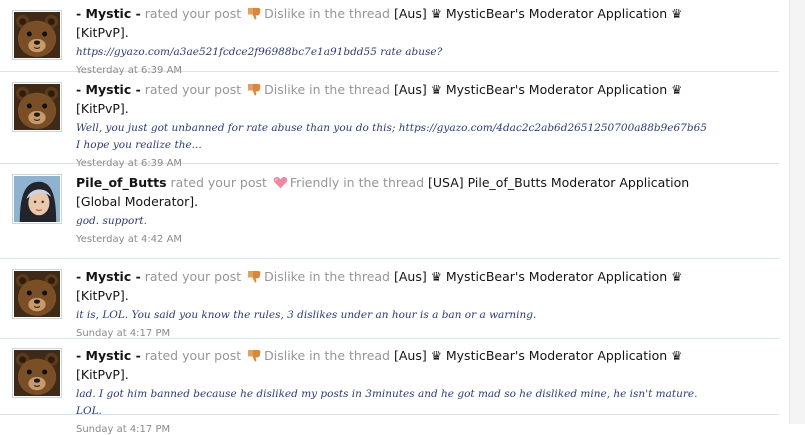  Describe the element at coordinates (392, 221) in the screenshot. I see `post-snippet: god. support.` at that location.